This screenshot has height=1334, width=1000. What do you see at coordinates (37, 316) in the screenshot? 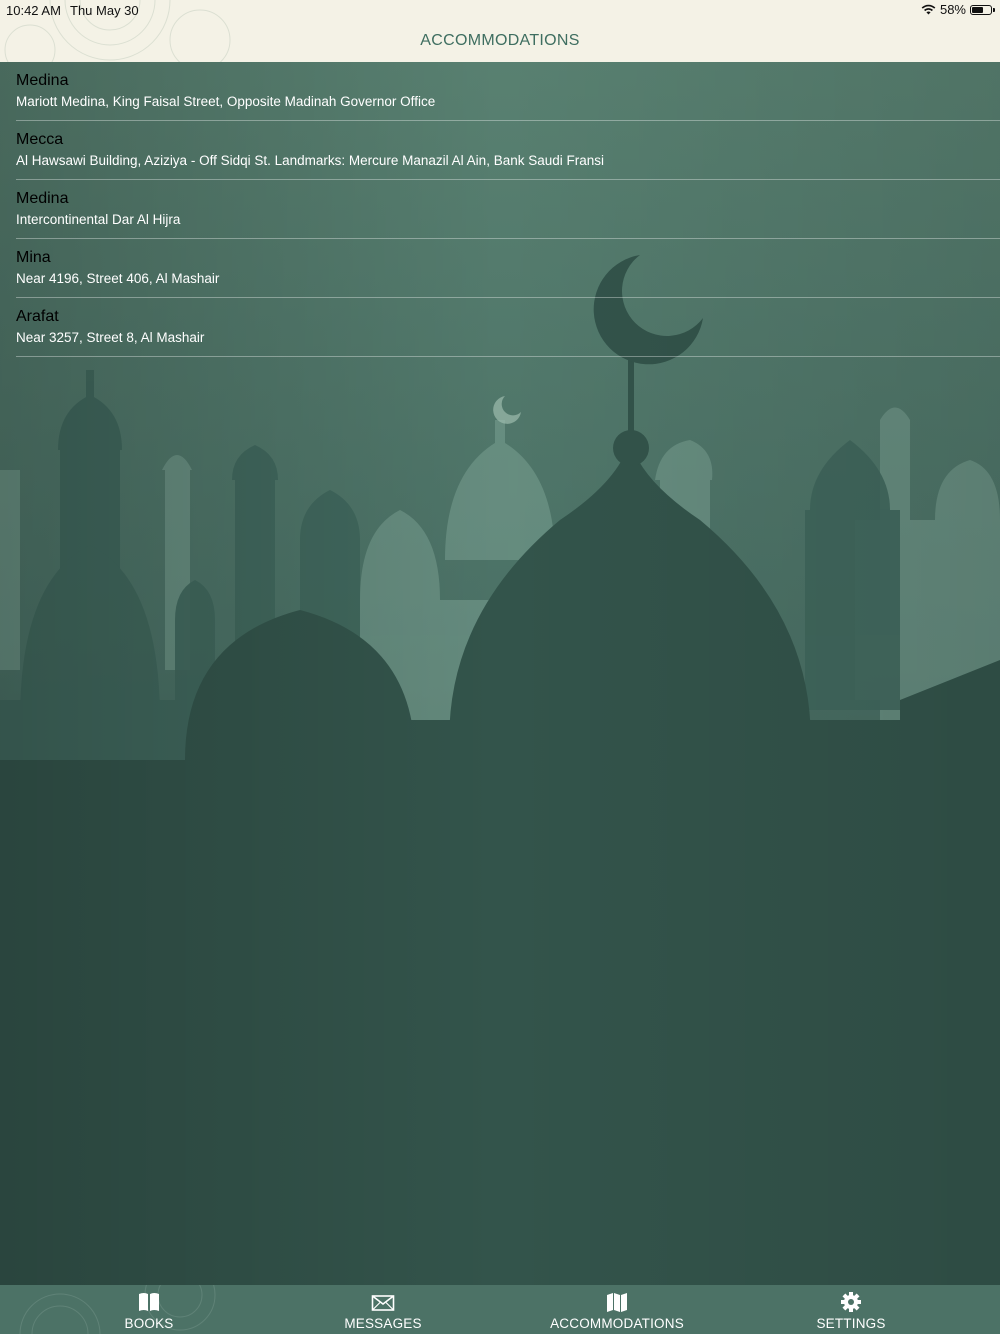
I see `accommodation-city: Arafat` at bounding box center [37, 316].